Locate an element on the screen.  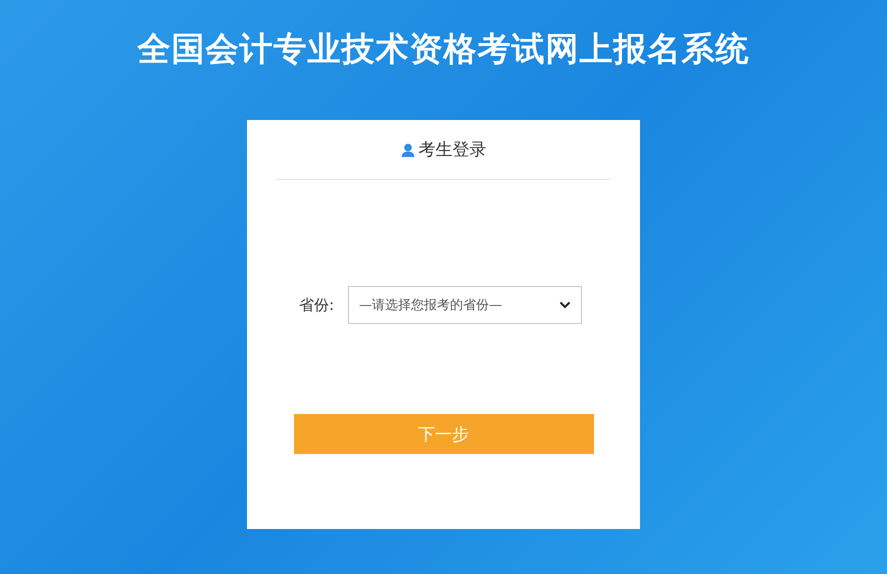
page-title: 全国会计专业技术资格考试网上报名系统 is located at coordinates (444, 49).